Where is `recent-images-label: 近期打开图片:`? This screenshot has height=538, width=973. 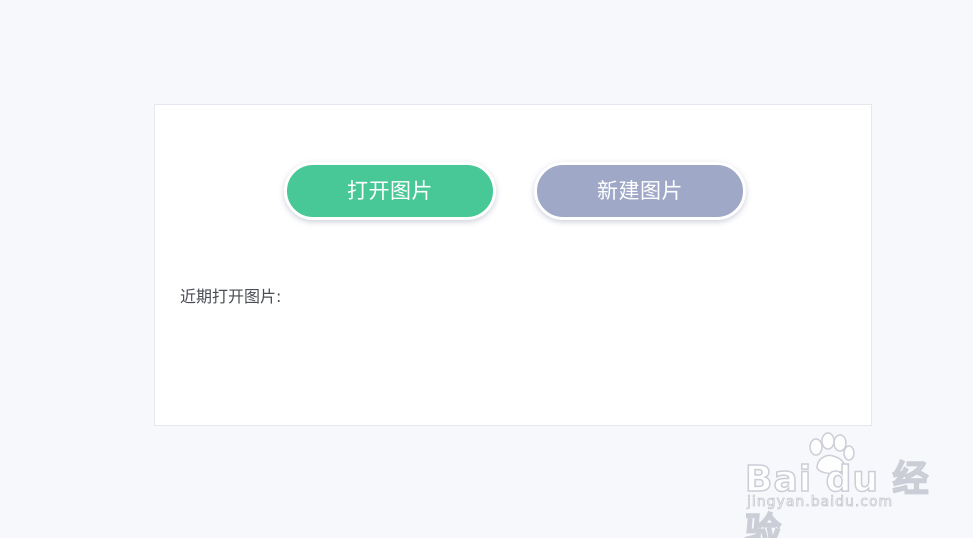
recent-images-label: 近期打开图片: is located at coordinates (231, 296).